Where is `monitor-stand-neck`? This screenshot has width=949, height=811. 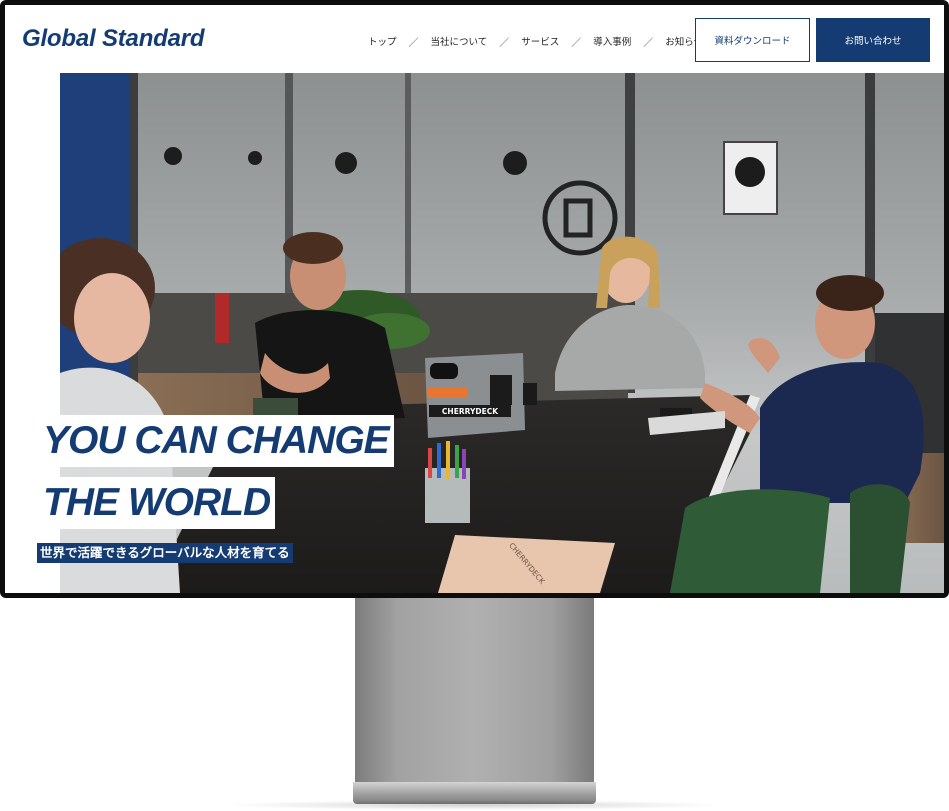 monitor-stand-neck is located at coordinates (474, 690).